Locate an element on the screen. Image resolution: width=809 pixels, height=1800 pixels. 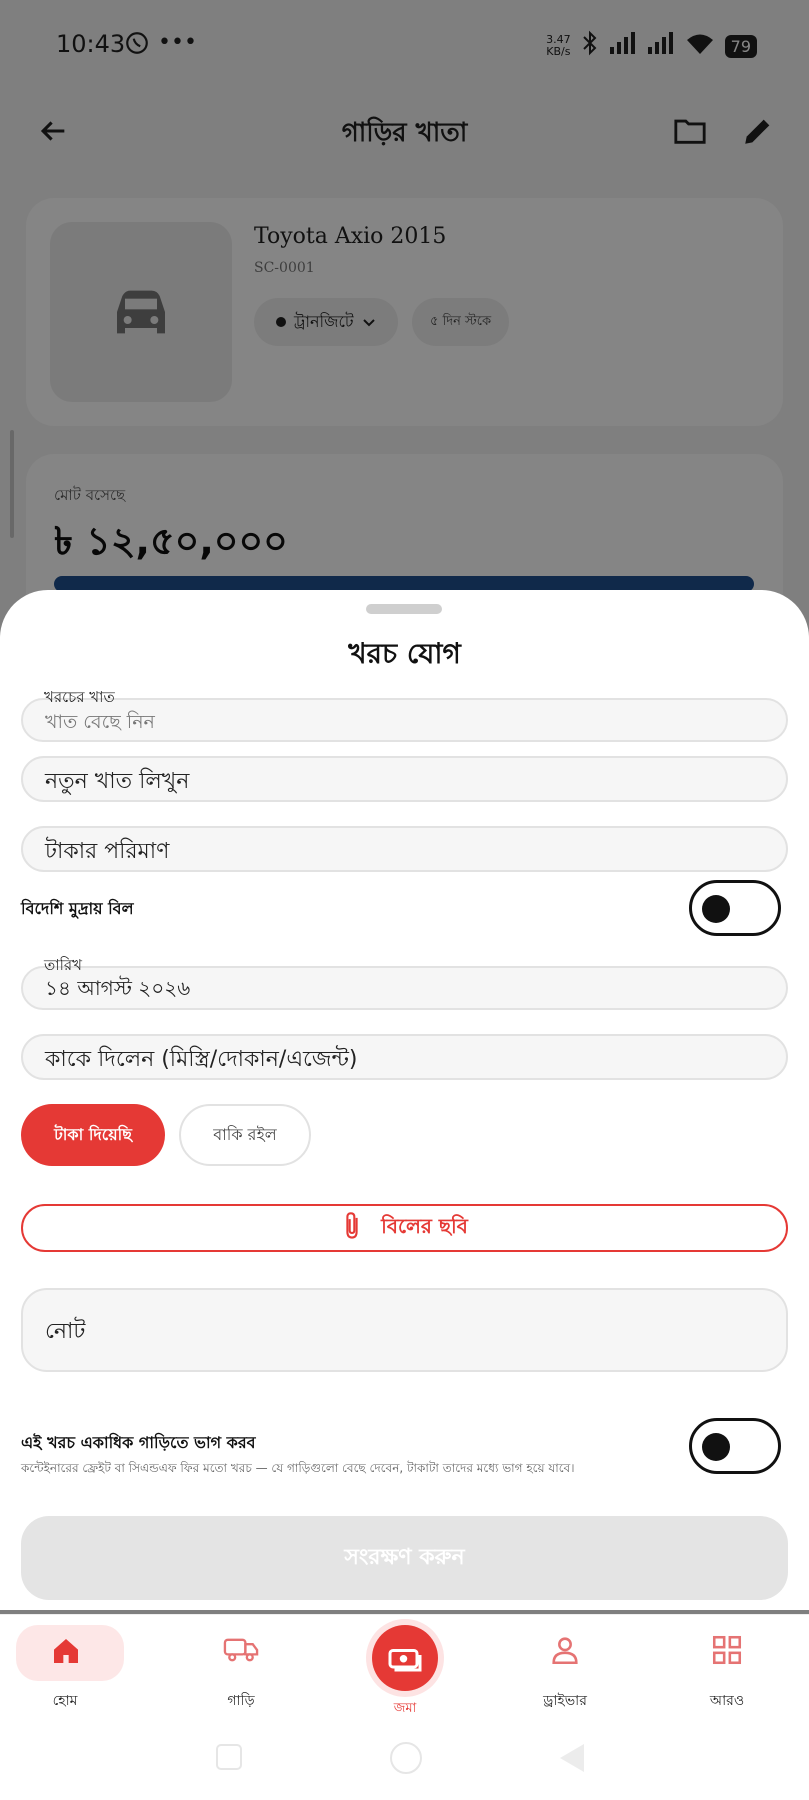
nav-home-label: হোম is located at coordinates (65, 1701).